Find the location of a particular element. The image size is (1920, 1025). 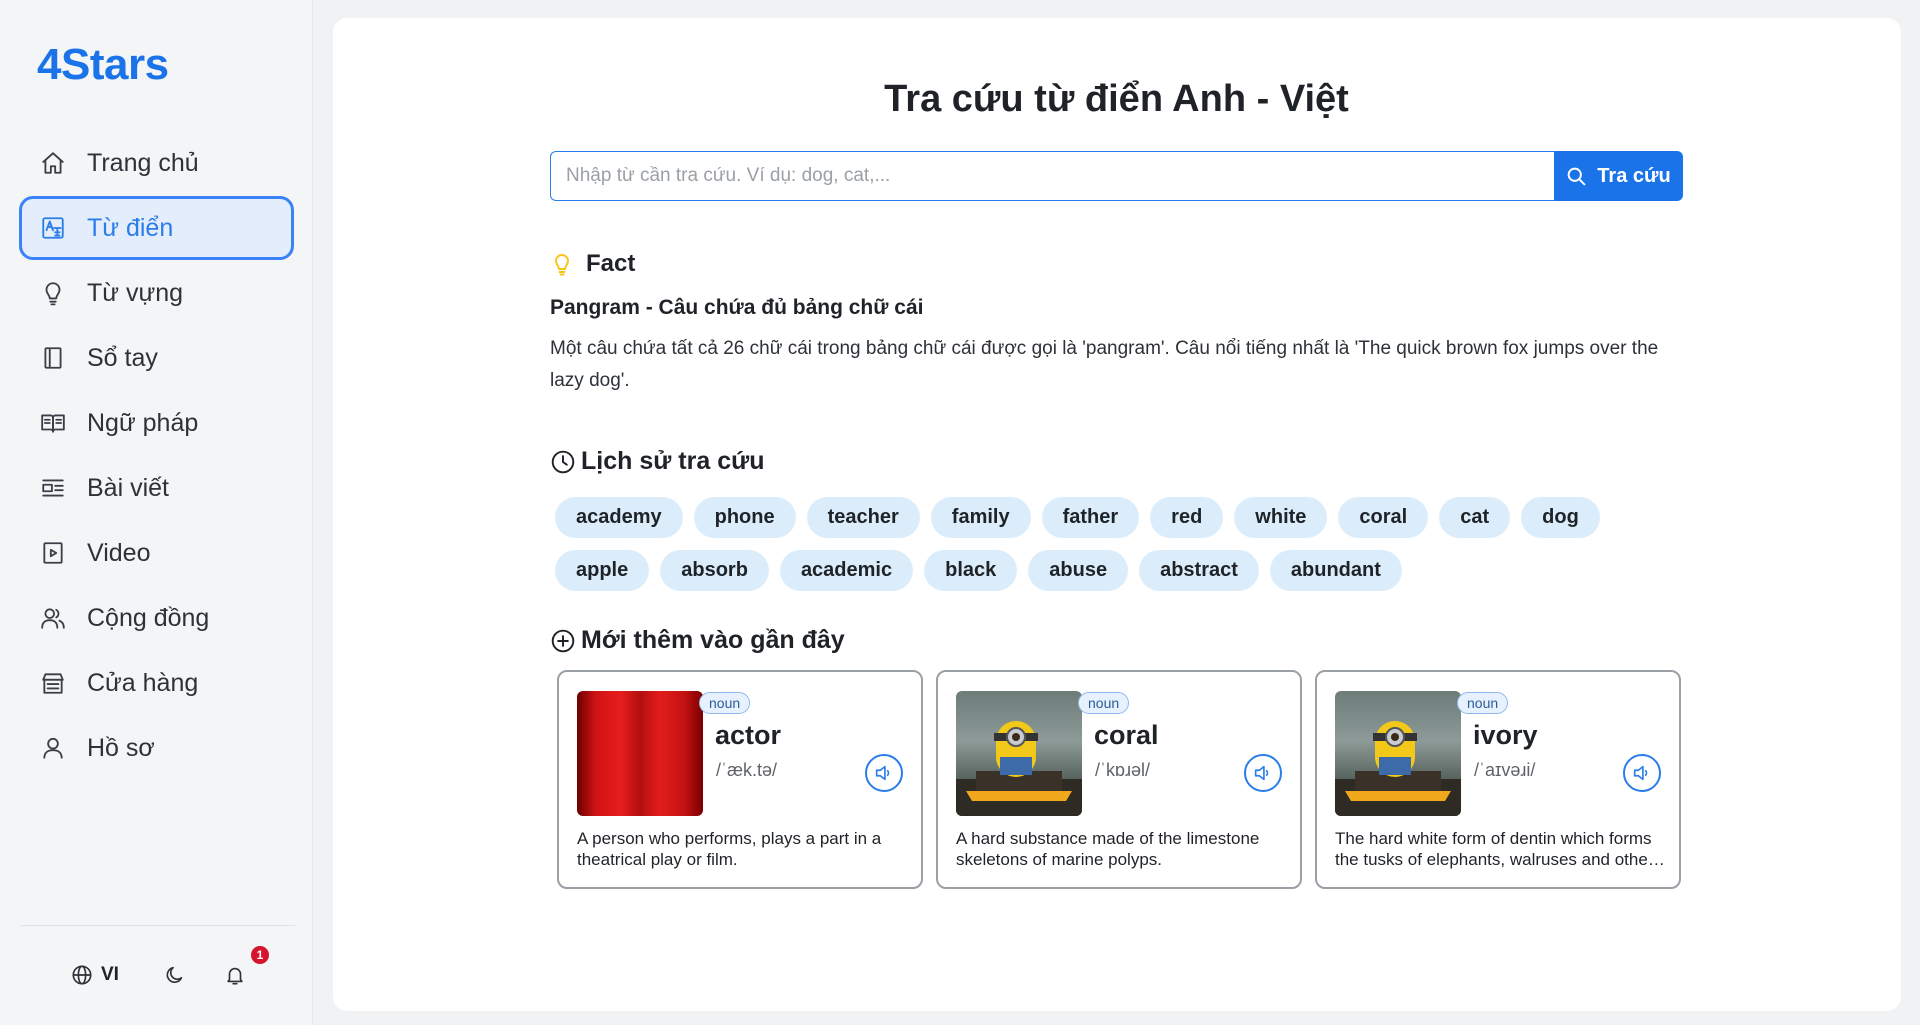

search-button: Tra cứu is located at coordinates (1618, 176).